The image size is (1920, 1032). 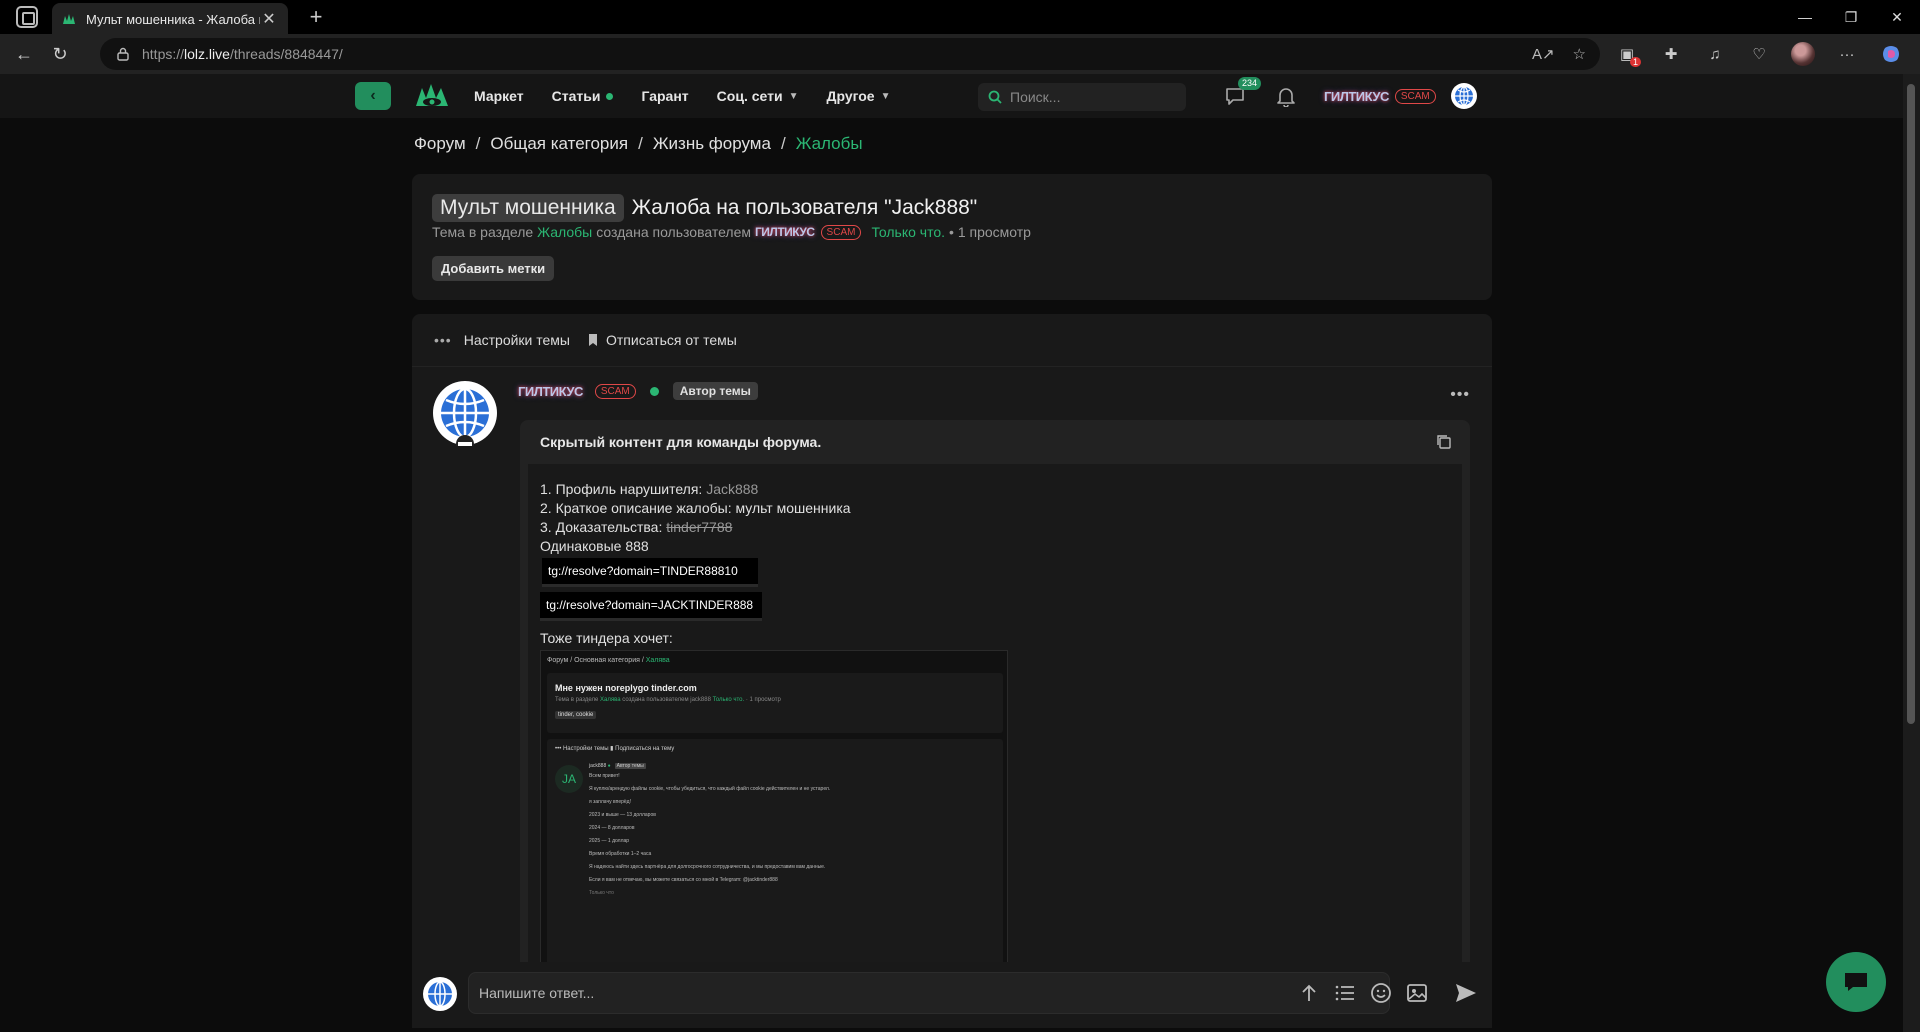 I want to click on offender-link: Jack888, so click(x=732, y=489).